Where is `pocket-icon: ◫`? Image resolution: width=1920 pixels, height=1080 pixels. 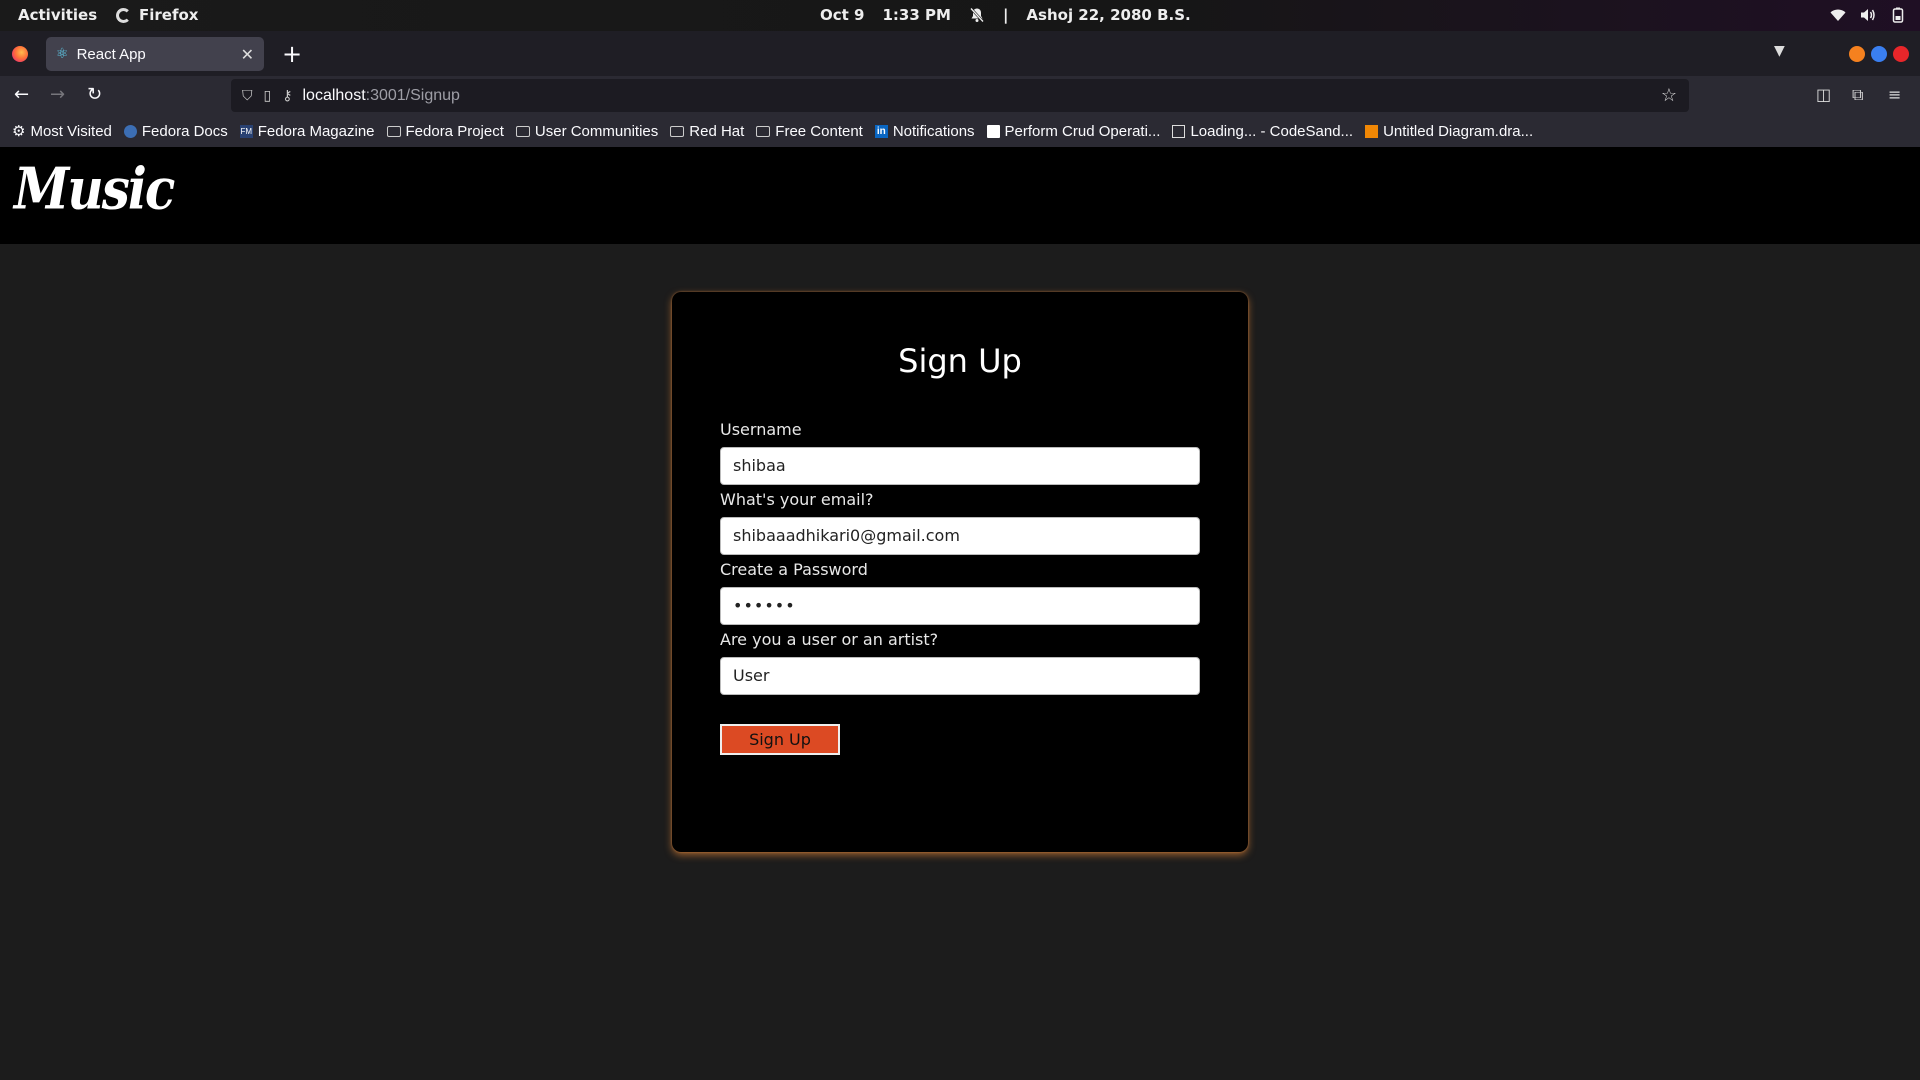 pocket-icon: ◫ is located at coordinates (1823, 94).